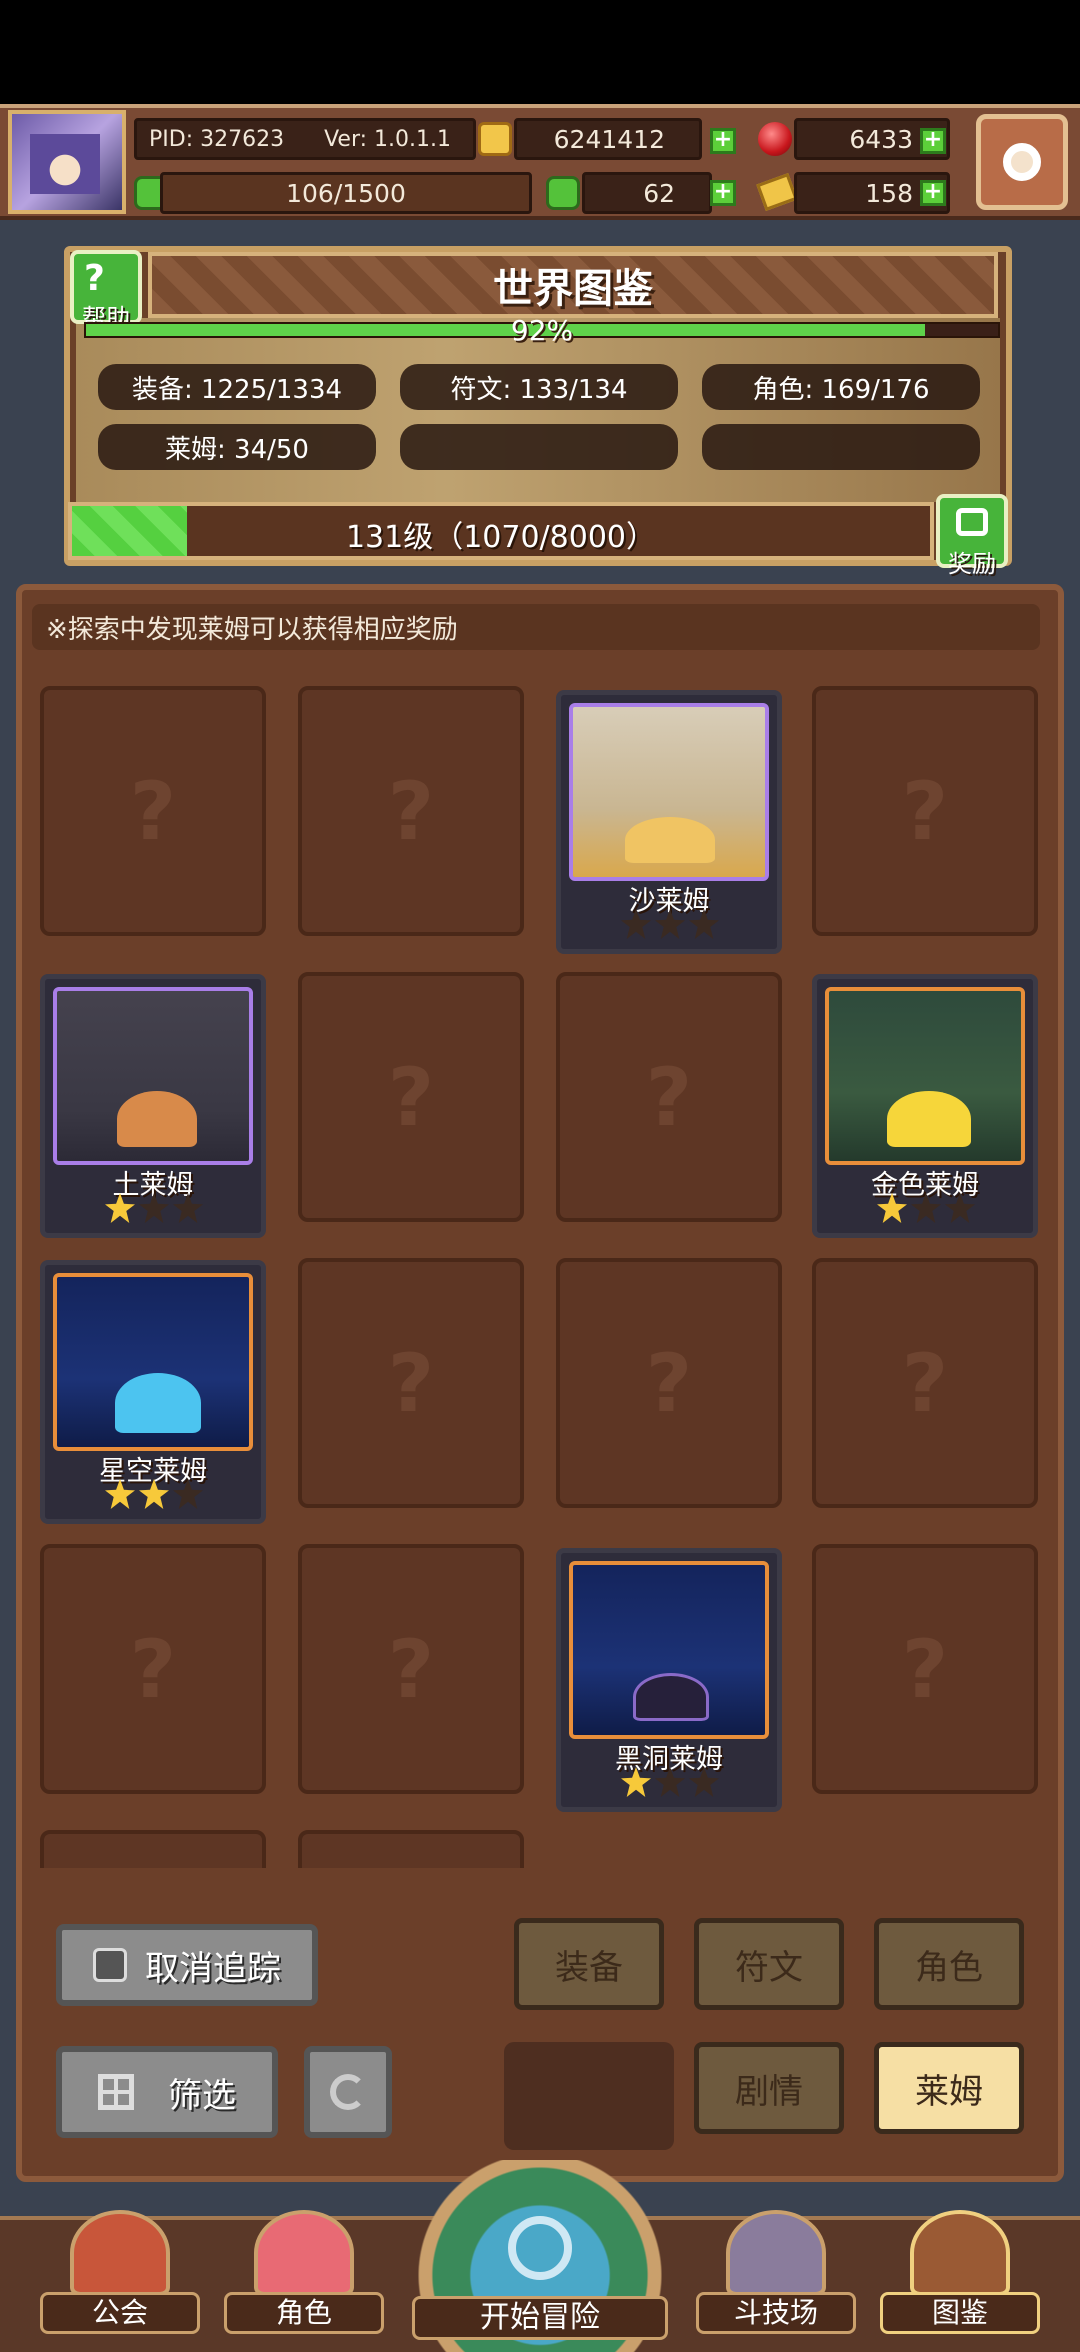 The width and height of the screenshot is (1080, 2352). Describe the element at coordinates (933, 141) in the screenshot. I see `add-gem-button: +` at that location.